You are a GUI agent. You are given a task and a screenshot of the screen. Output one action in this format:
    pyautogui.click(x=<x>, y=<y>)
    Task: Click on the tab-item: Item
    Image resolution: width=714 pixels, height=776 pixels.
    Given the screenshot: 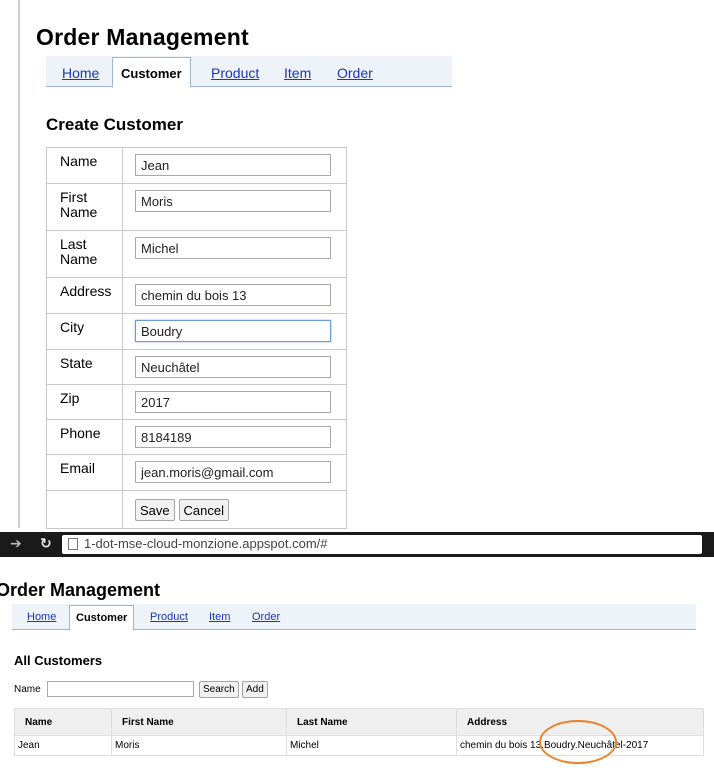 What is the action you would take?
    pyautogui.click(x=297, y=73)
    